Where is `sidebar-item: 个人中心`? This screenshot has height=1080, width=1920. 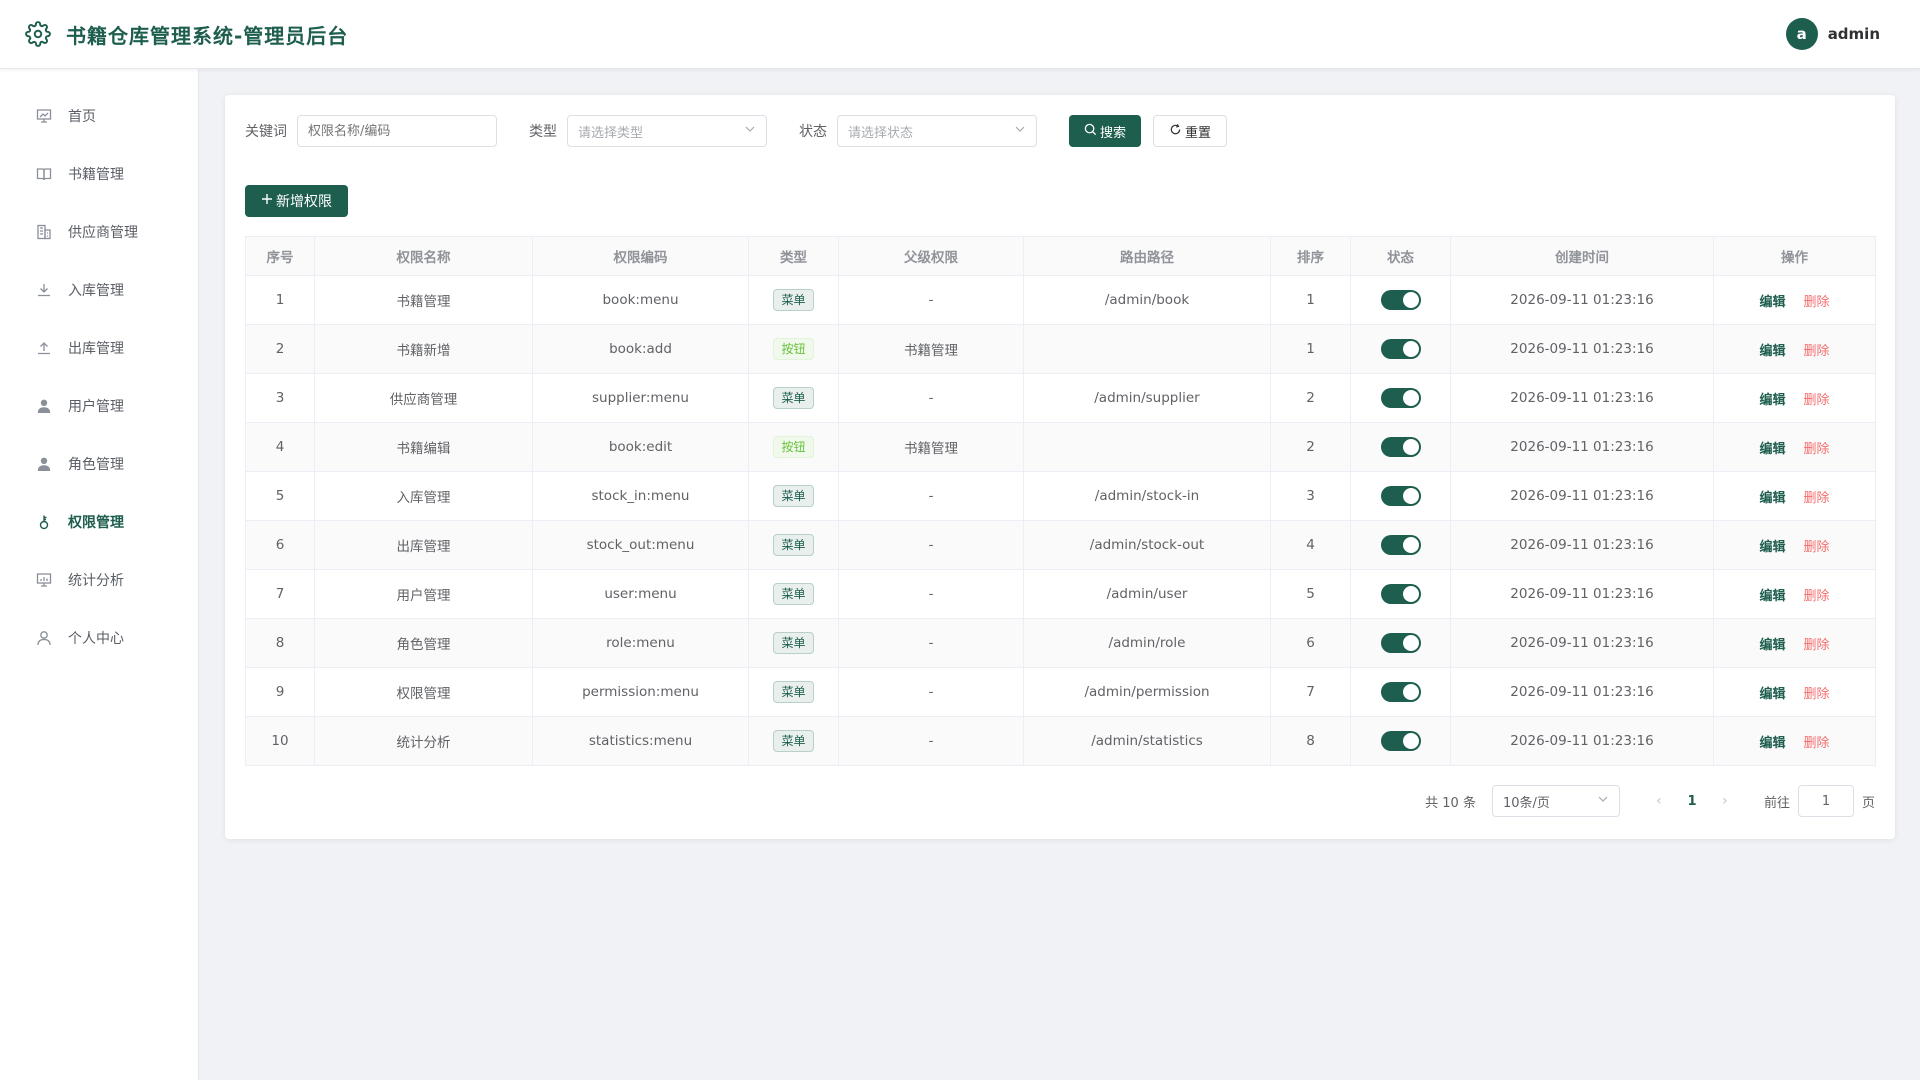 sidebar-item: 个人中心 is located at coordinates (99, 638).